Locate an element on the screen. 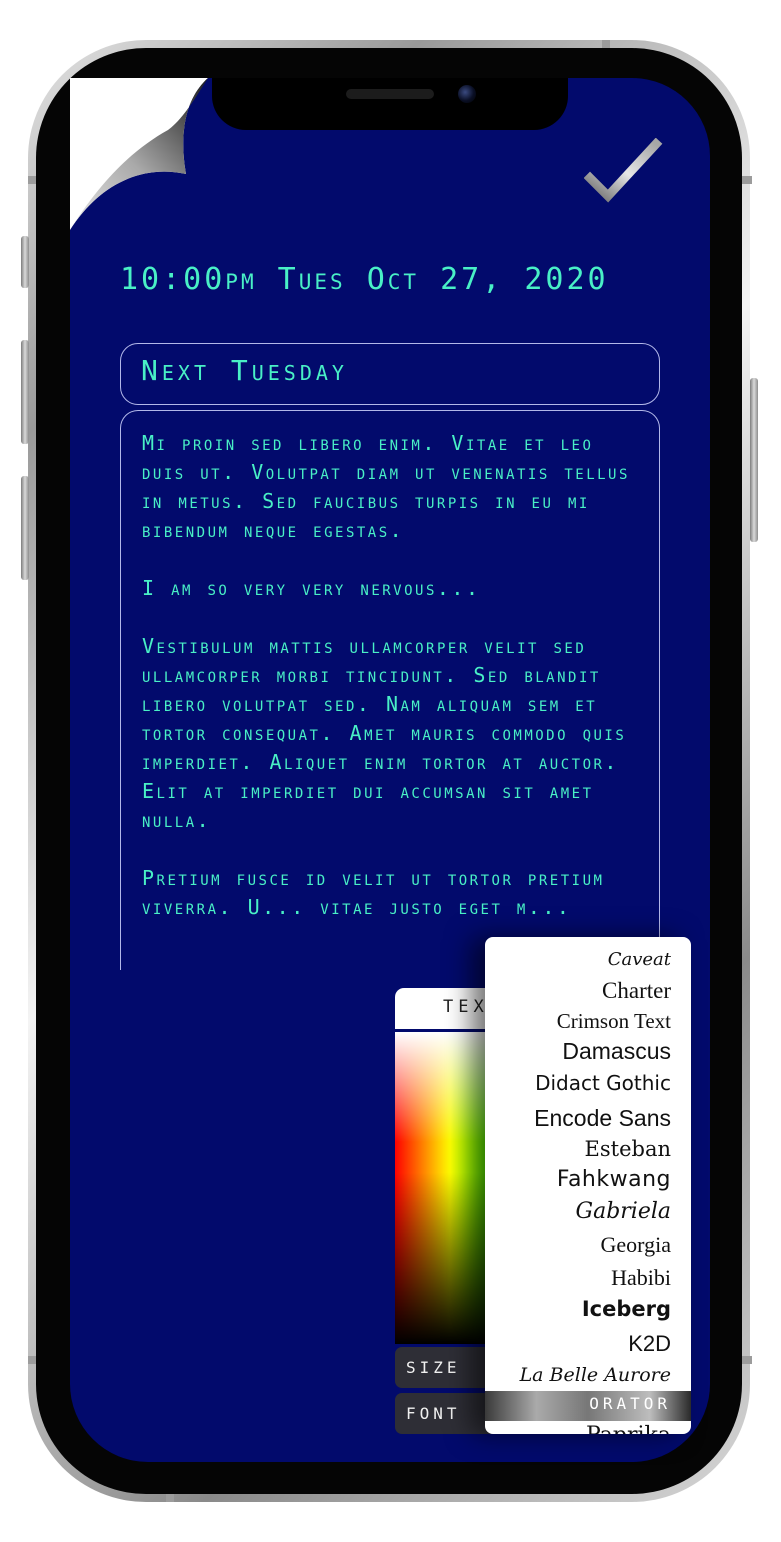 This screenshot has width=781, height=1542. font-option: Georgia is located at coordinates (636, 1245).